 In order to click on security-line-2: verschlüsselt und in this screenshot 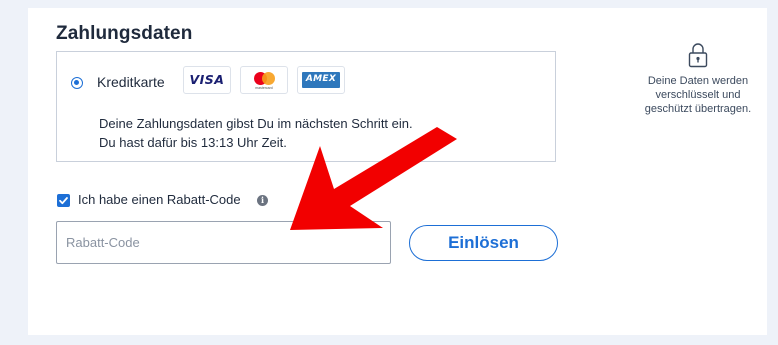, I will do `click(698, 95)`.